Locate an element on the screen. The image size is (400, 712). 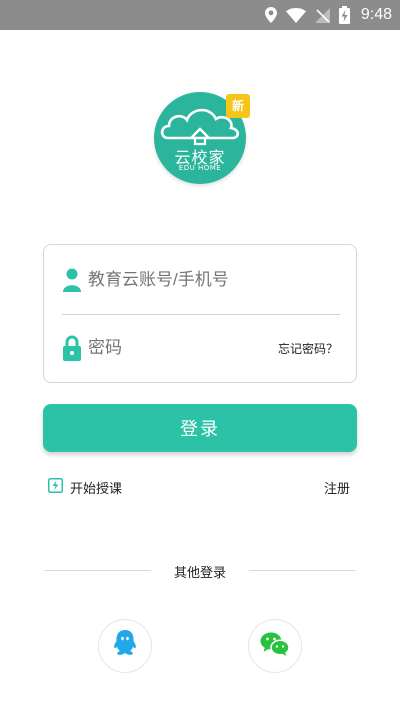
wechat-icon is located at coordinates (275, 646).